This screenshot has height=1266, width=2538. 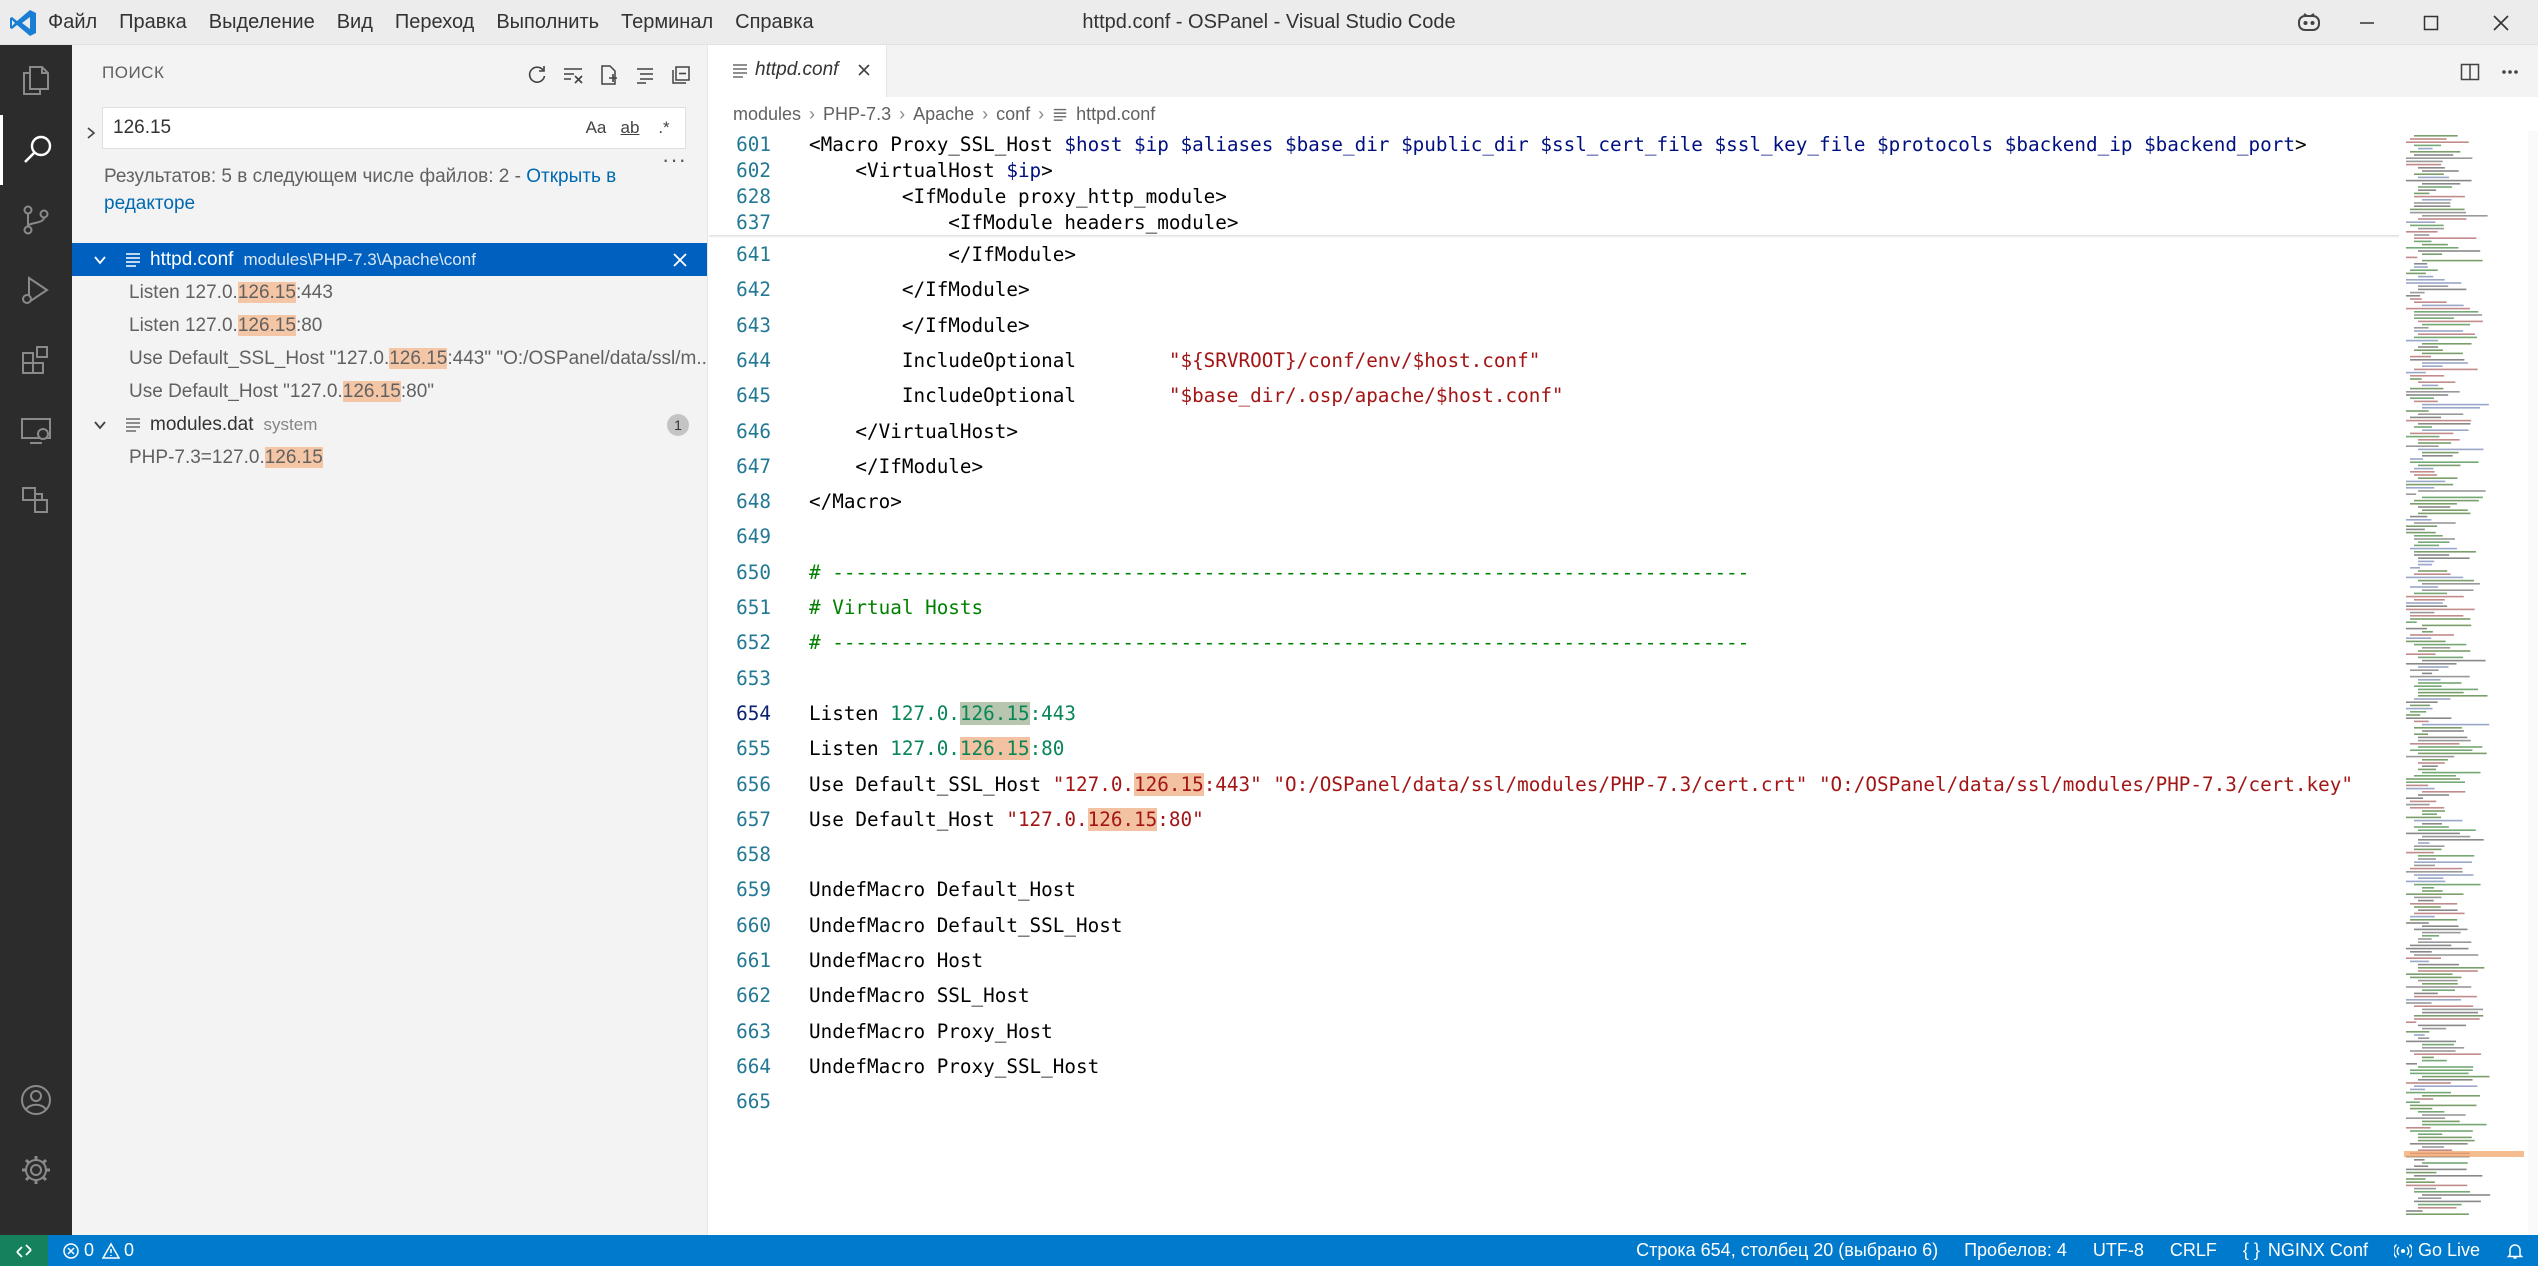 What do you see at coordinates (1787, 1250) in the screenshot?
I see `cursor-position: Строка 654, столбец 20 (выбрано 6)` at bounding box center [1787, 1250].